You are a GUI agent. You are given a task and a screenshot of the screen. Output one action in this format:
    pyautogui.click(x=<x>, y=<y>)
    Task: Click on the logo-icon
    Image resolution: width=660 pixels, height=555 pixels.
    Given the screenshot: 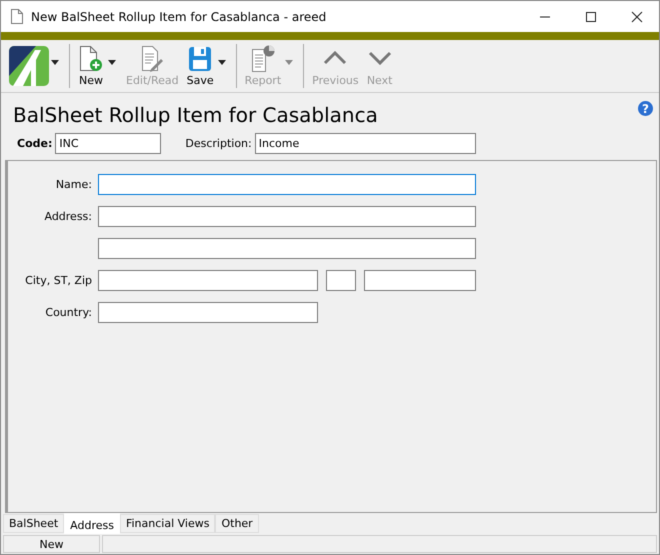 What is the action you would take?
    pyautogui.click(x=29, y=66)
    